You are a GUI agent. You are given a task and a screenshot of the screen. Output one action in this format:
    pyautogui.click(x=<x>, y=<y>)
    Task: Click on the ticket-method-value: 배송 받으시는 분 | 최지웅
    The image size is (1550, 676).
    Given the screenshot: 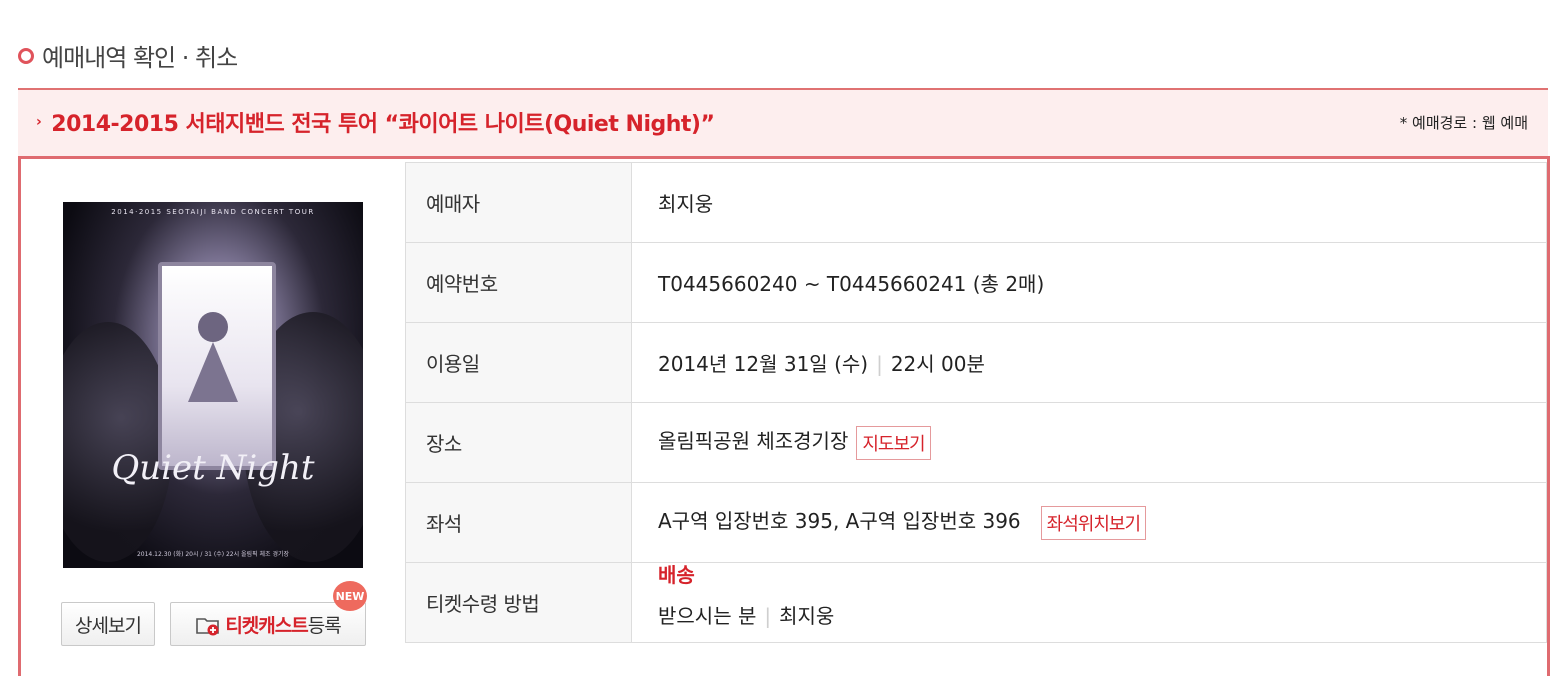 What is the action you would take?
    pyautogui.click(x=1089, y=602)
    